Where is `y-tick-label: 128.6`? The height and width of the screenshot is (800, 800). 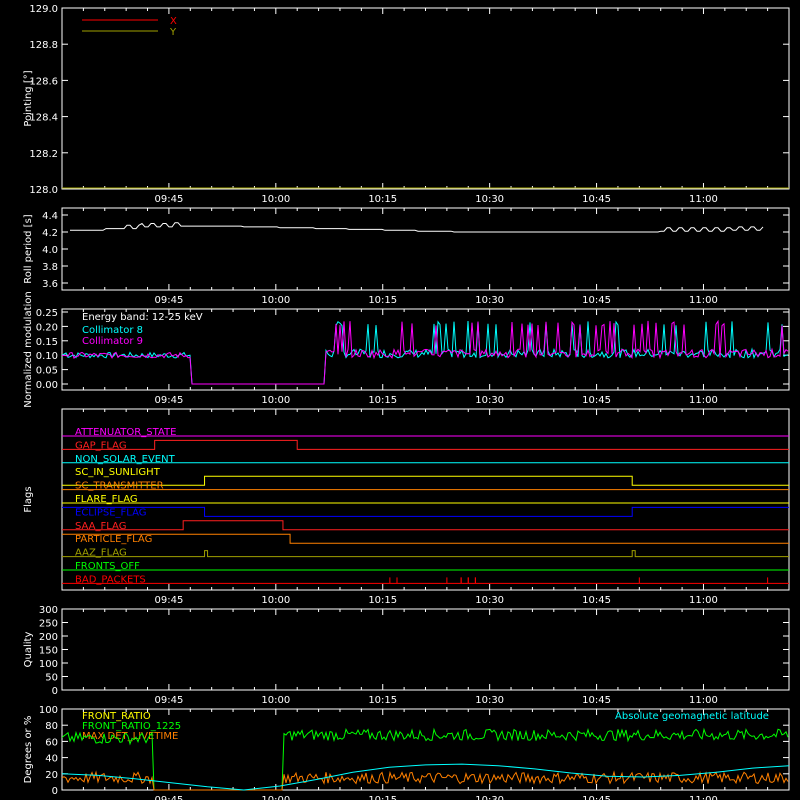
y-tick-label: 128.6 is located at coordinates (43, 81).